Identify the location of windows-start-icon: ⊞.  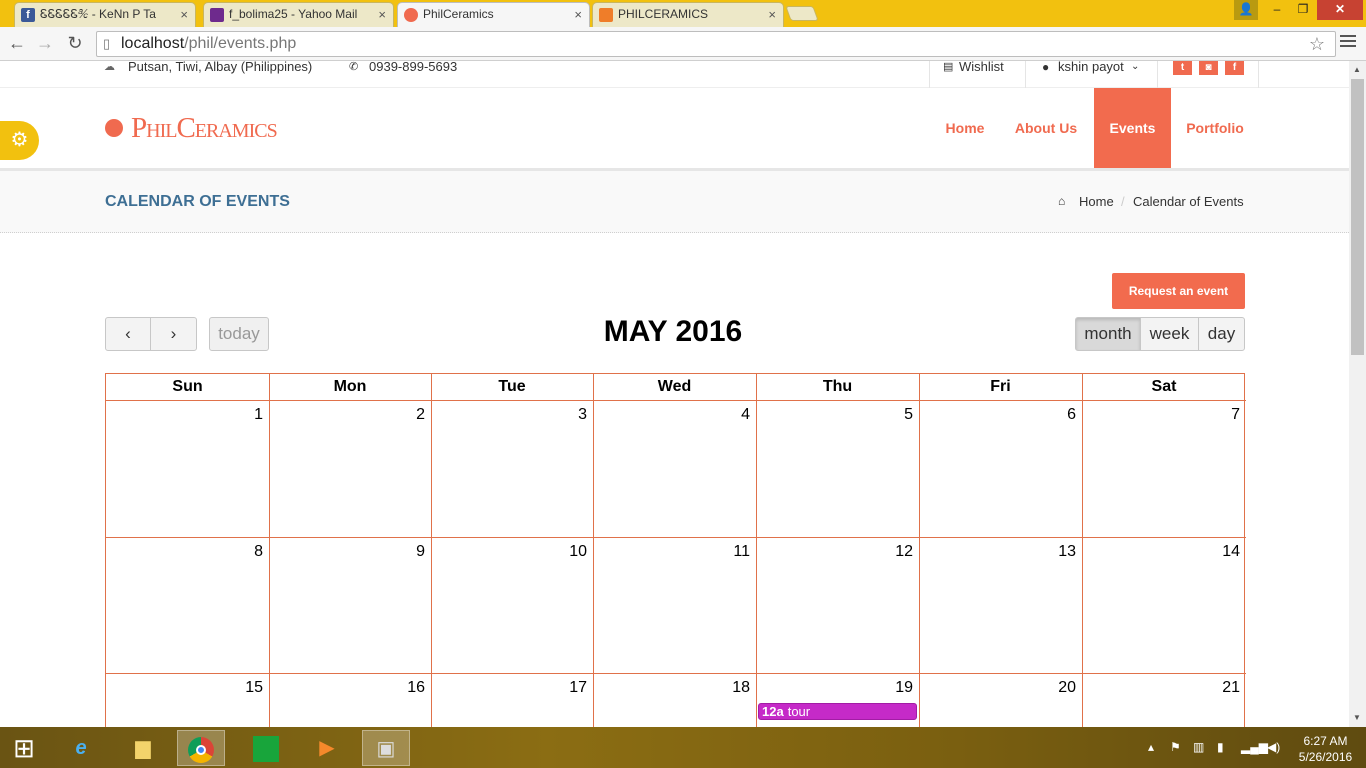
(24, 748).